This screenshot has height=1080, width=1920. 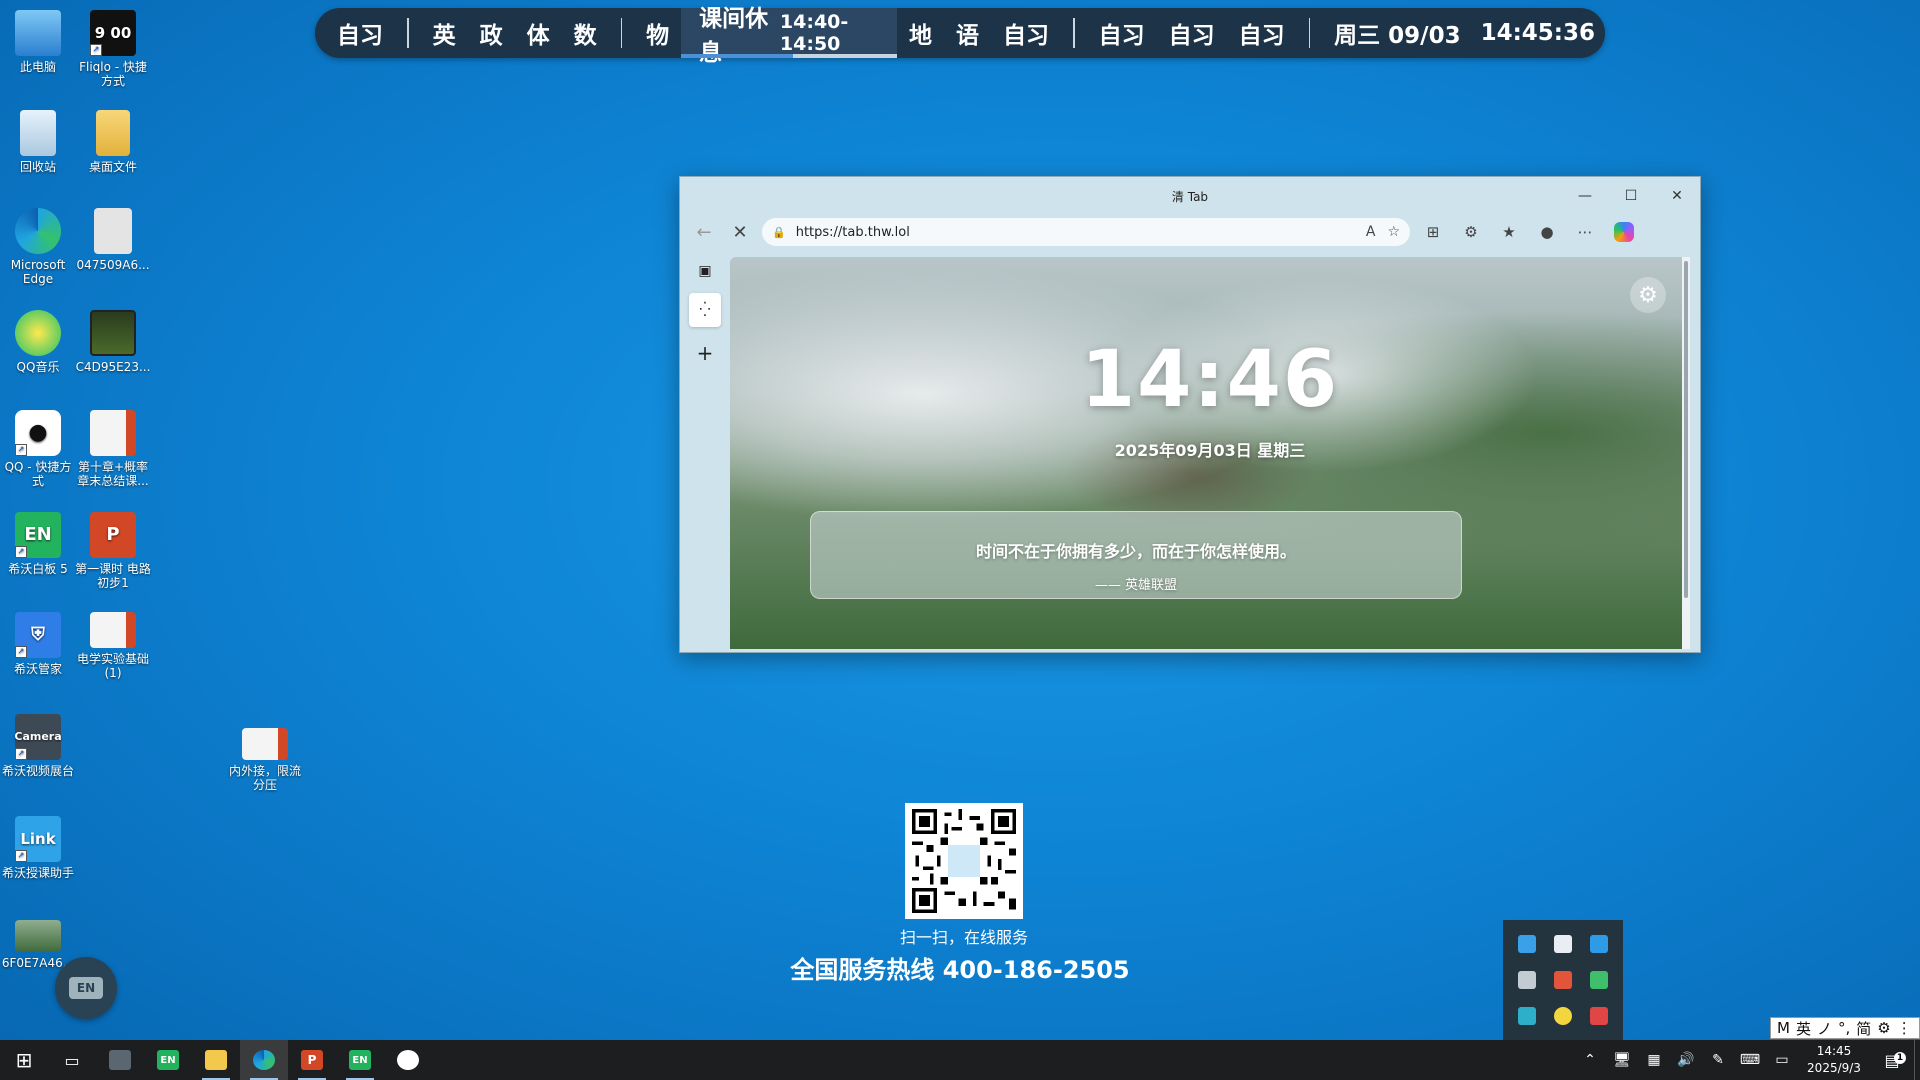 I want to click on desktop-icon-fliqlo: 9 00 ↗ Fliqlo - 快捷方式, so click(x=113, y=49).